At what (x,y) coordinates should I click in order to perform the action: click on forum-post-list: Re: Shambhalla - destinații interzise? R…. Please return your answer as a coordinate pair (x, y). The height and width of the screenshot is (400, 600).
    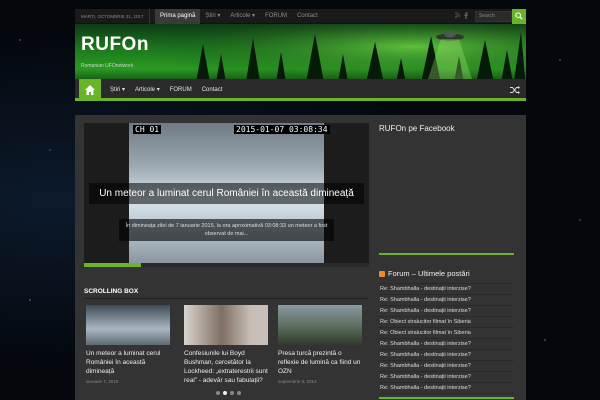
    Looking at the image, I should click on (446, 338).